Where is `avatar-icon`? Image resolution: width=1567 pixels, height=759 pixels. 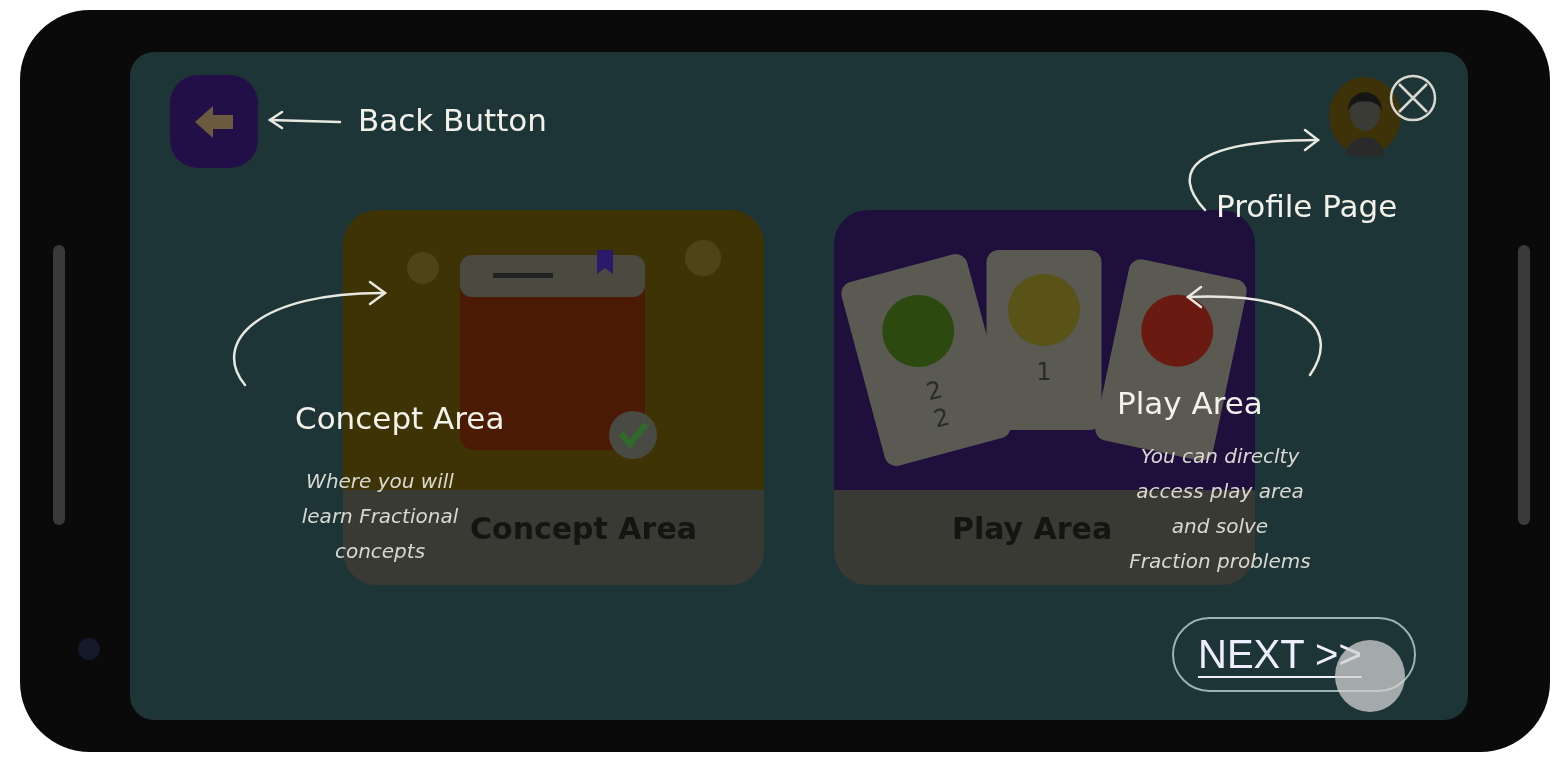
avatar-icon is located at coordinates (1365, 116).